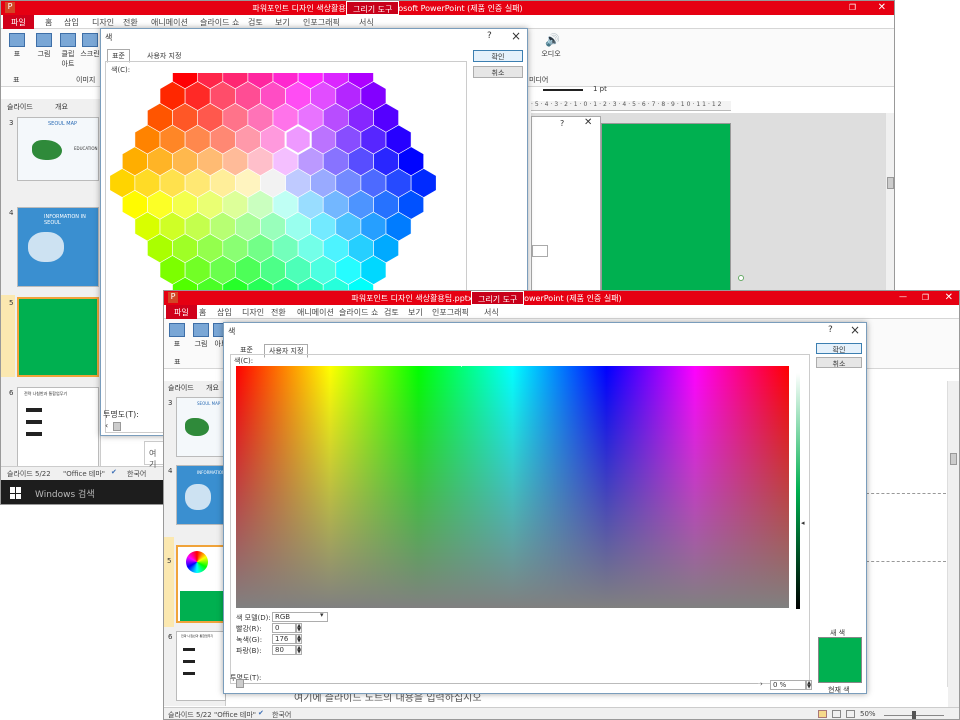 This screenshot has width=960, height=720. Describe the element at coordinates (498, 298) in the screenshot. I see `front-context-tab: 그리기 도구` at that location.